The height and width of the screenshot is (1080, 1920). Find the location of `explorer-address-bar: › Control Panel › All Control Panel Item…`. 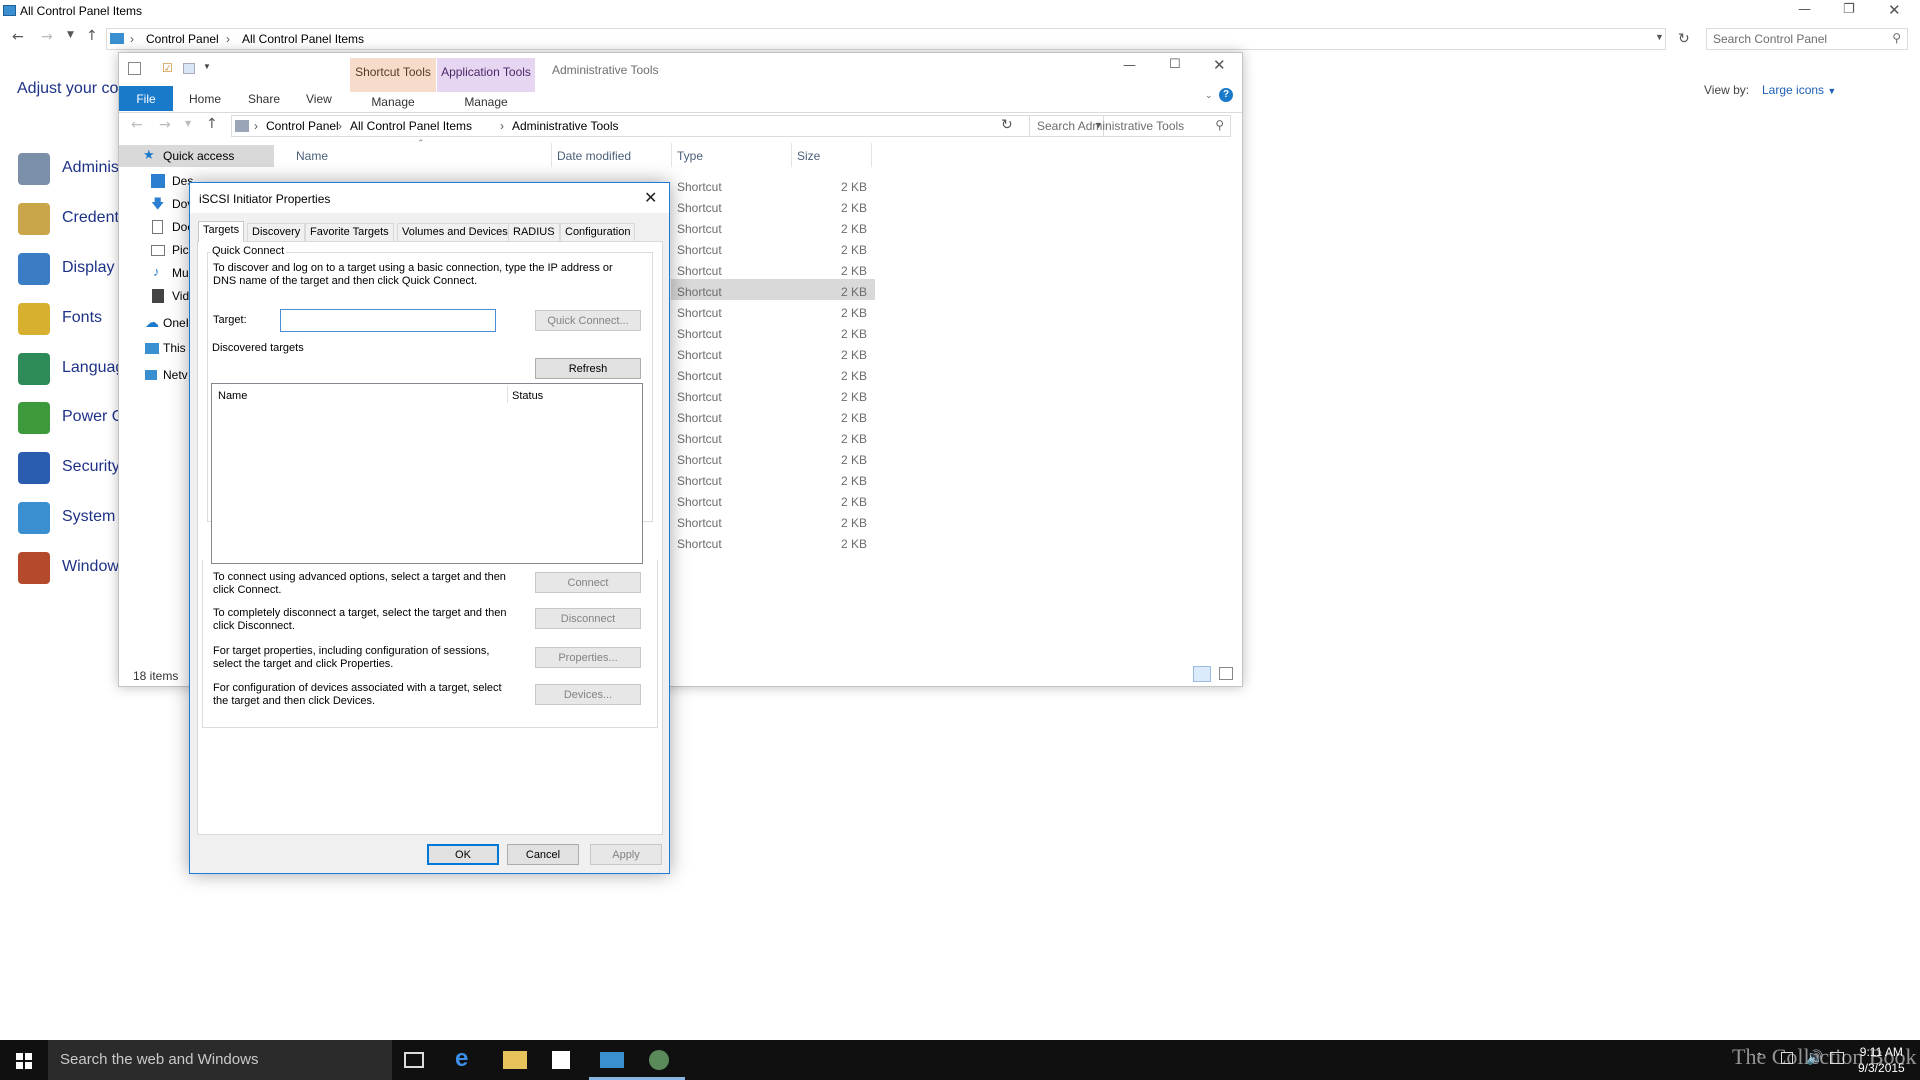

explorer-address-bar: › Control Panel › All Control Panel Item… is located at coordinates (667, 126).